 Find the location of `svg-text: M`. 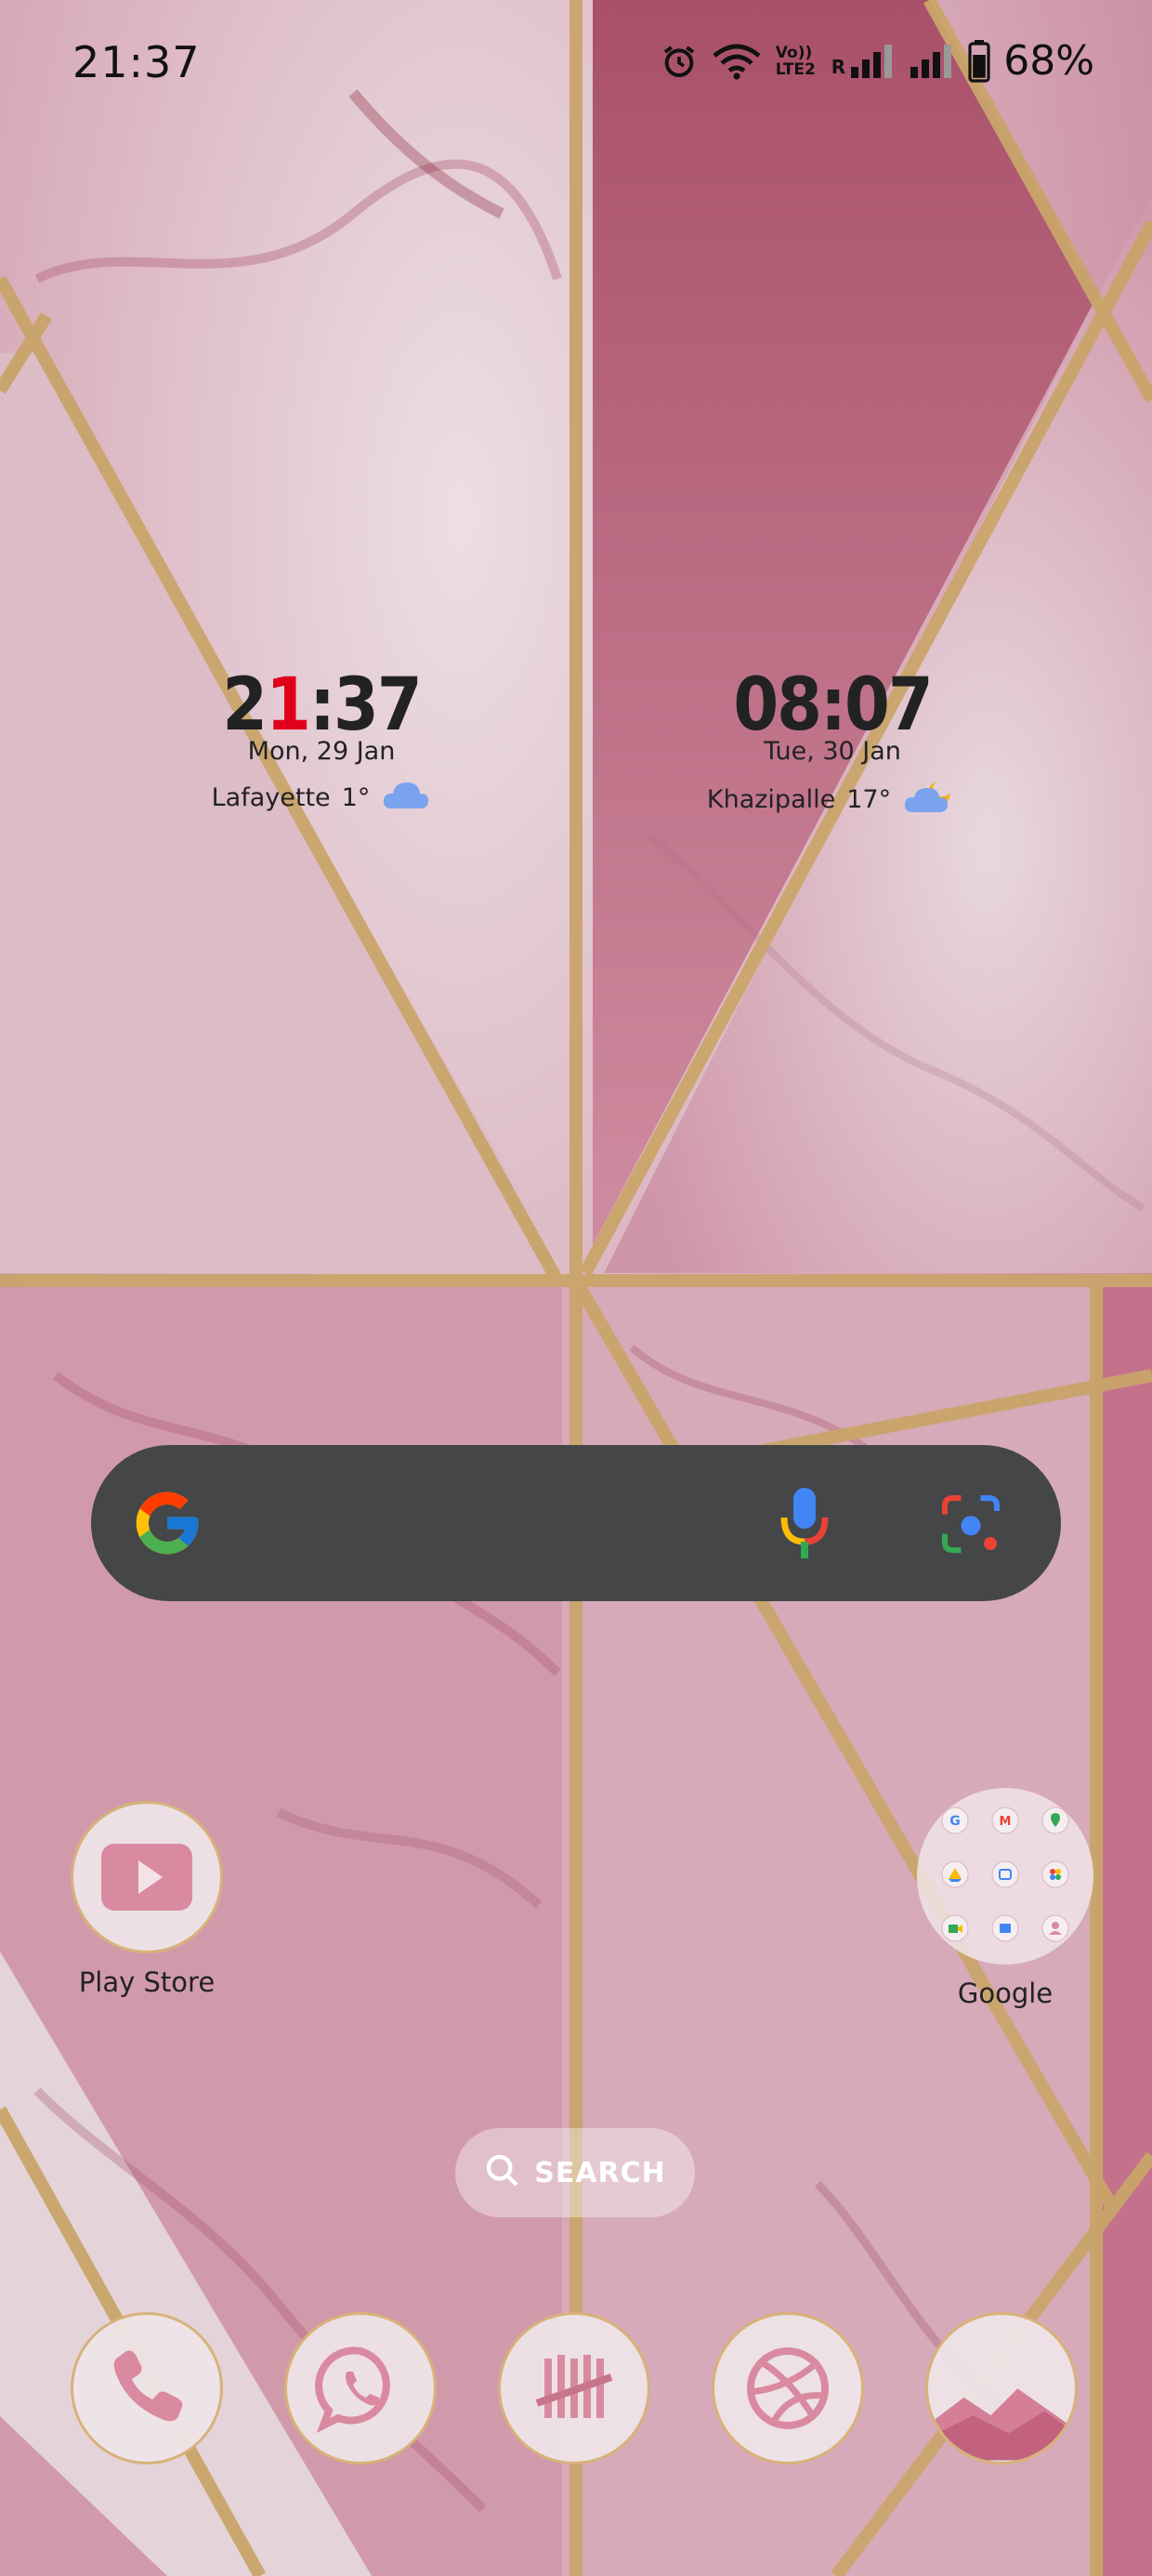

svg-text: M is located at coordinates (1006, 1822).